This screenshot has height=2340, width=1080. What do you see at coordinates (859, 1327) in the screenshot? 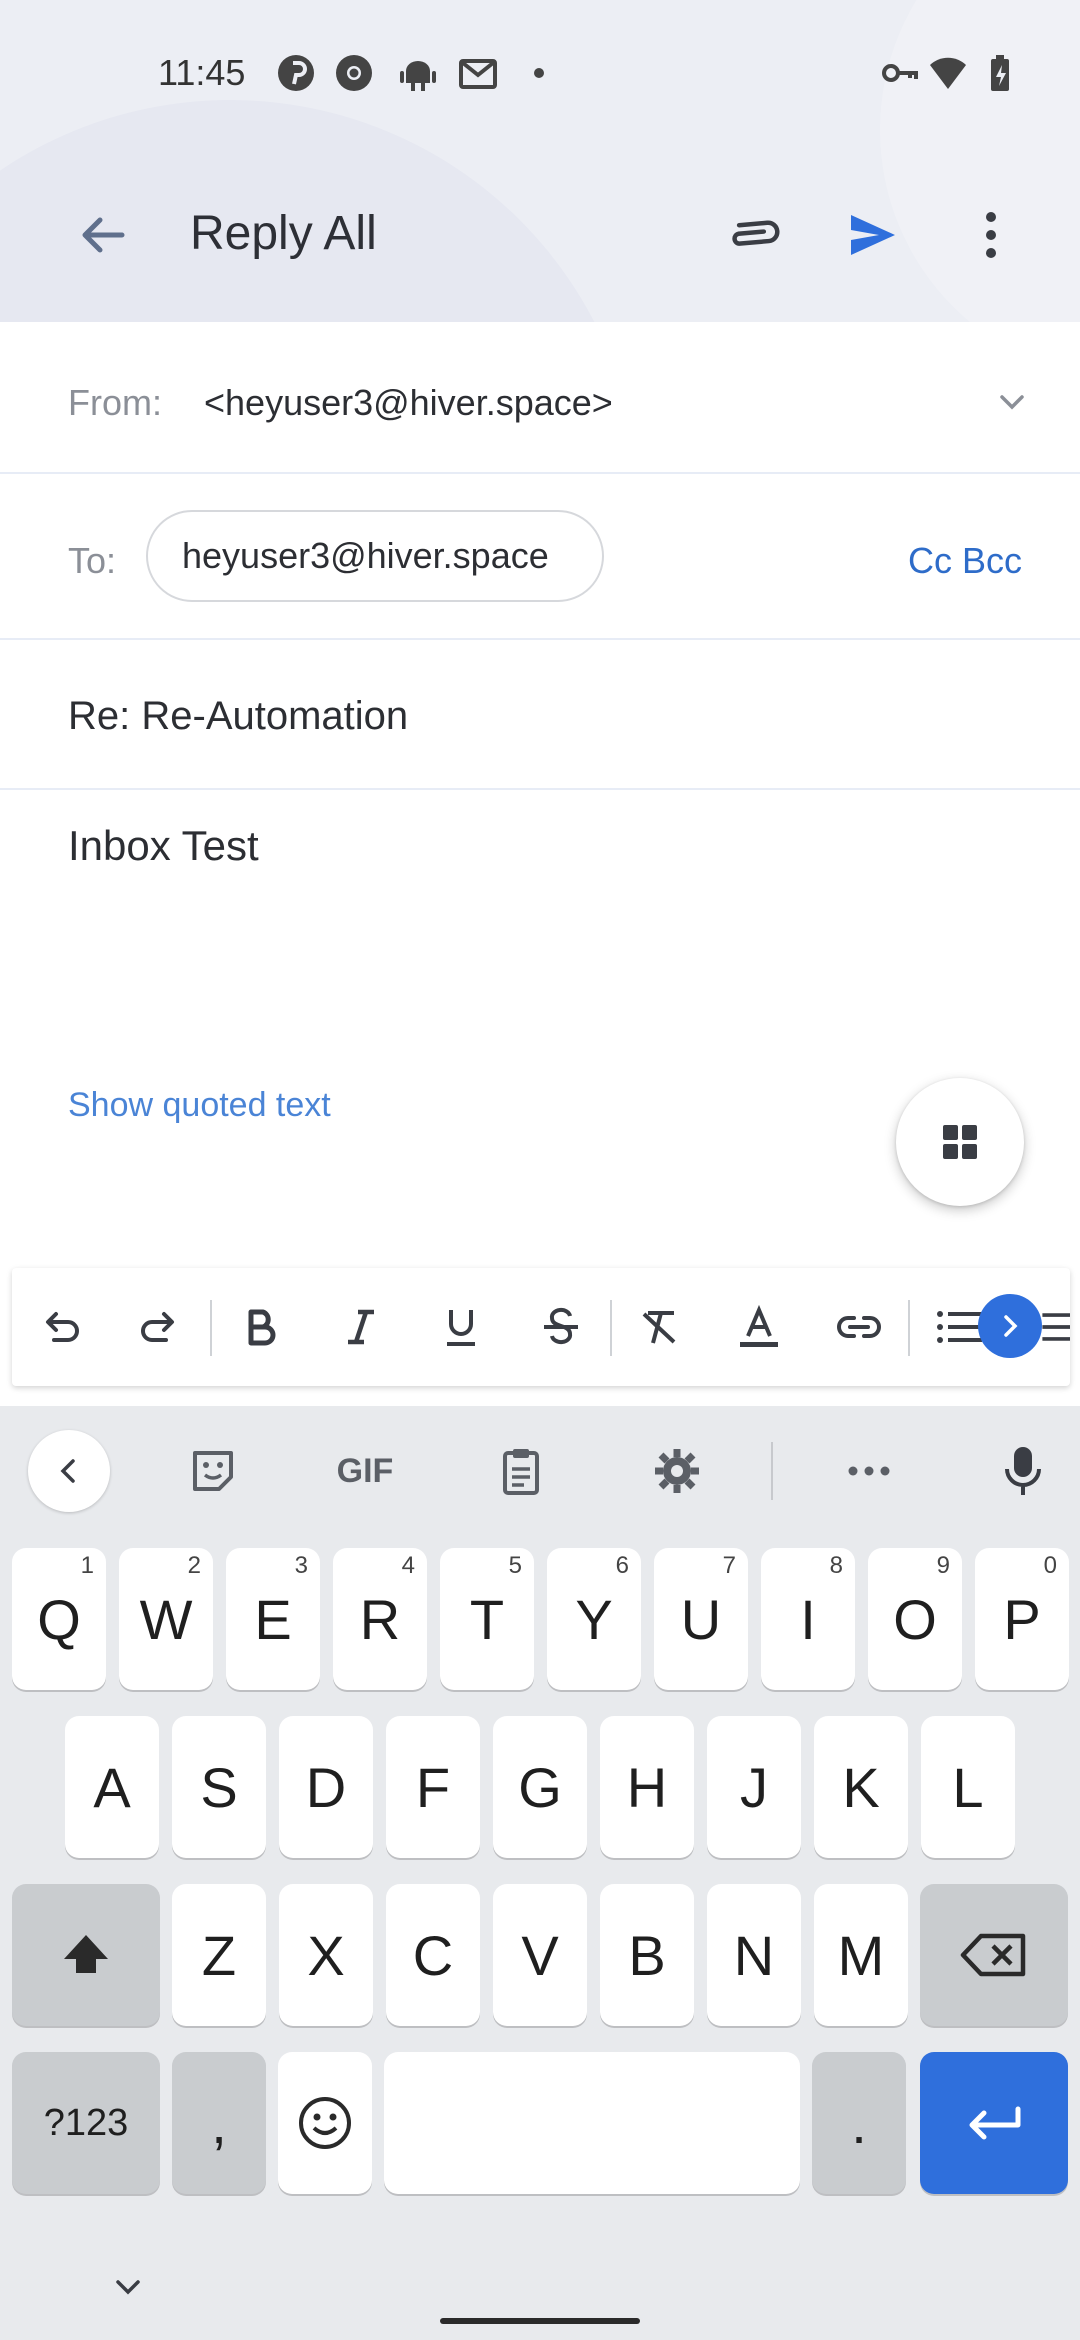
I see `link-button` at bounding box center [859, 1327].